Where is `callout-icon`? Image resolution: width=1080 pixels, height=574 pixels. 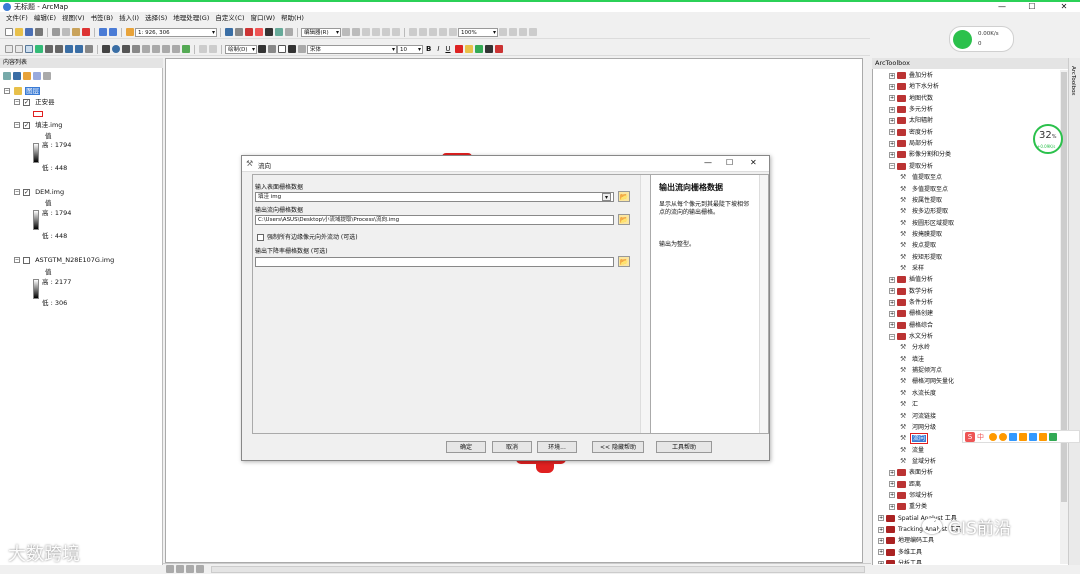 callout-icon is located at coordinates (302, 49).